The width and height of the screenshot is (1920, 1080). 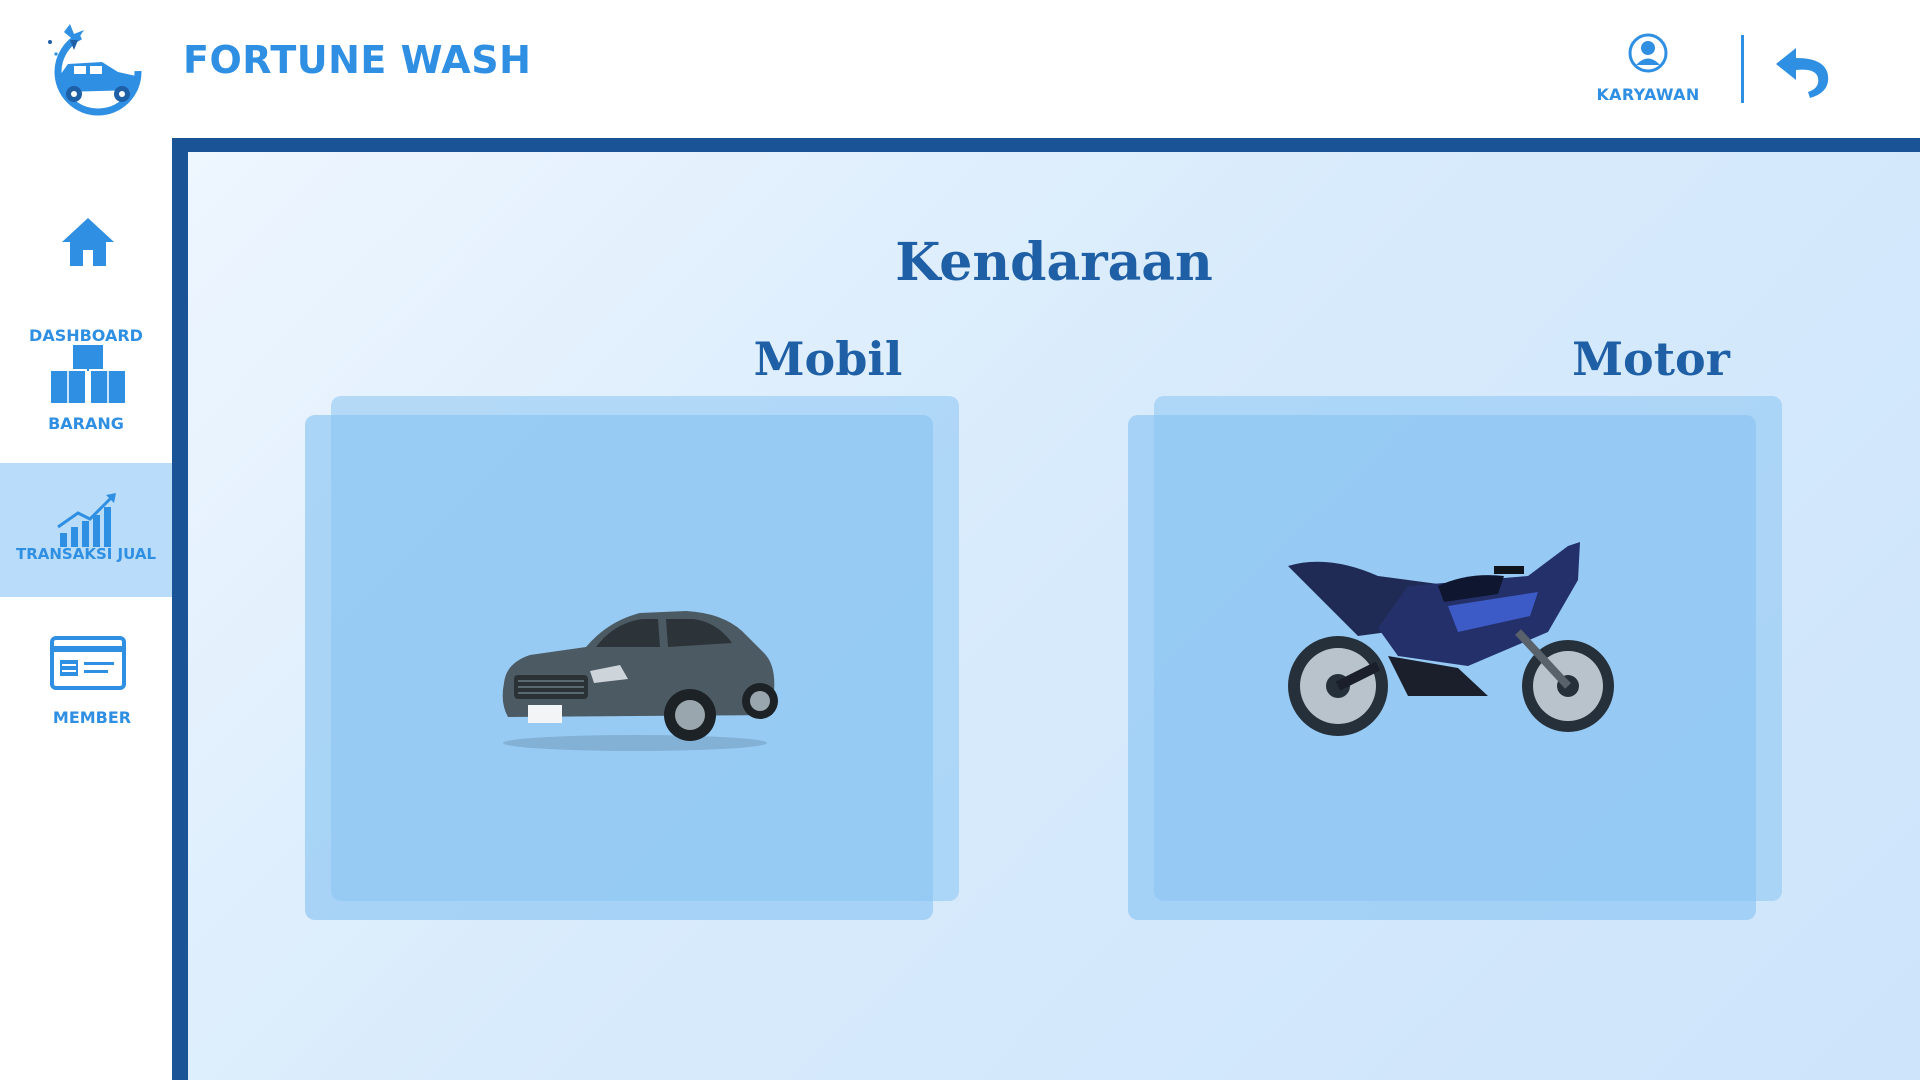 I want to click on mobil-title: Mobil, so click(x=828, y=359).